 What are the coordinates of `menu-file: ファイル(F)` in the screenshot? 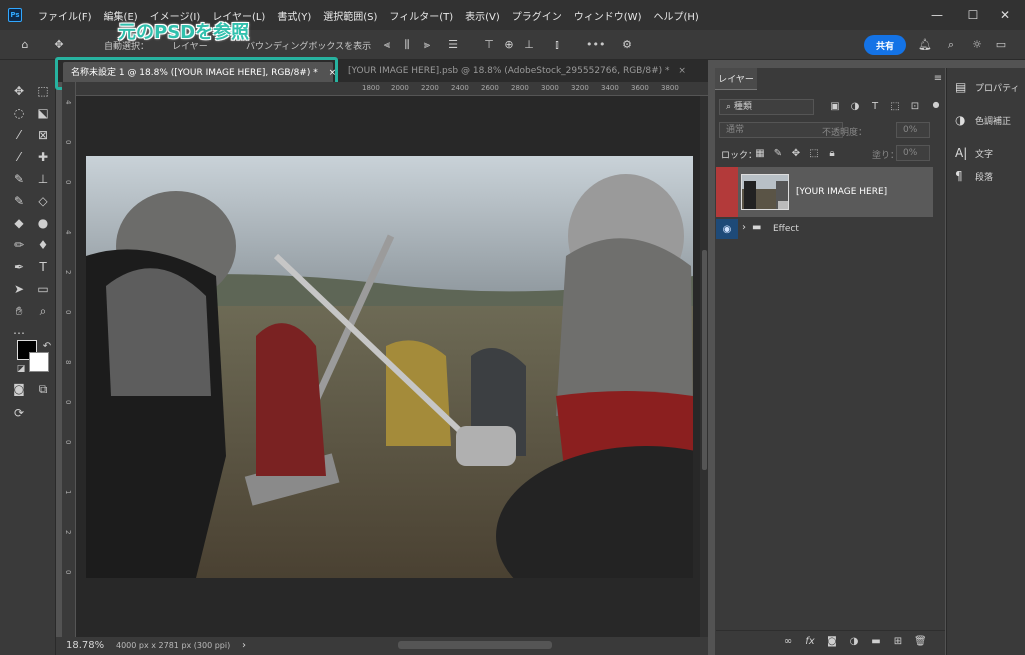 It's located at (65, 15).